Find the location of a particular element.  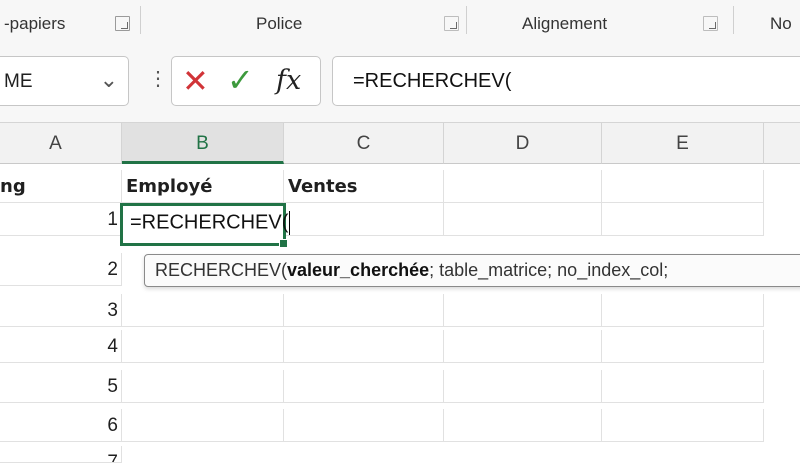

name-box: ME ⌄ is located at coordinates (64, 81).